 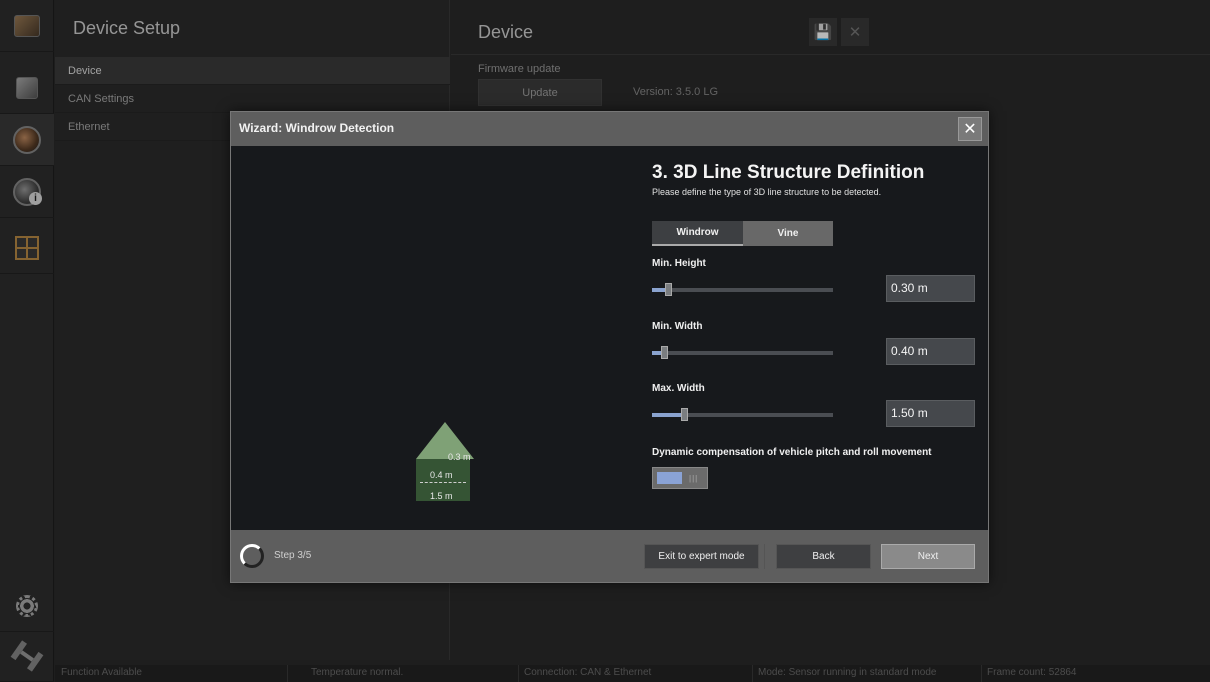 I want to click on min-width-label: Min. Width, so click(x=677, y=326).